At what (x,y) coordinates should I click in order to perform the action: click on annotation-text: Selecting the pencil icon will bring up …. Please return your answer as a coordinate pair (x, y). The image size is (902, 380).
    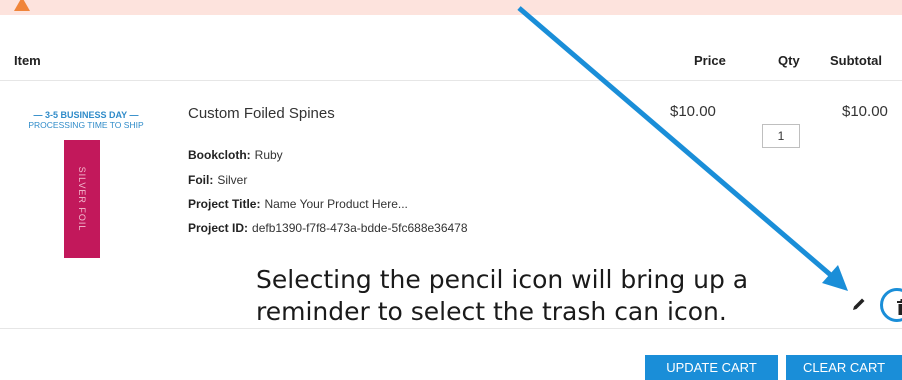
    Looking at the image, I should click on (536, 296).